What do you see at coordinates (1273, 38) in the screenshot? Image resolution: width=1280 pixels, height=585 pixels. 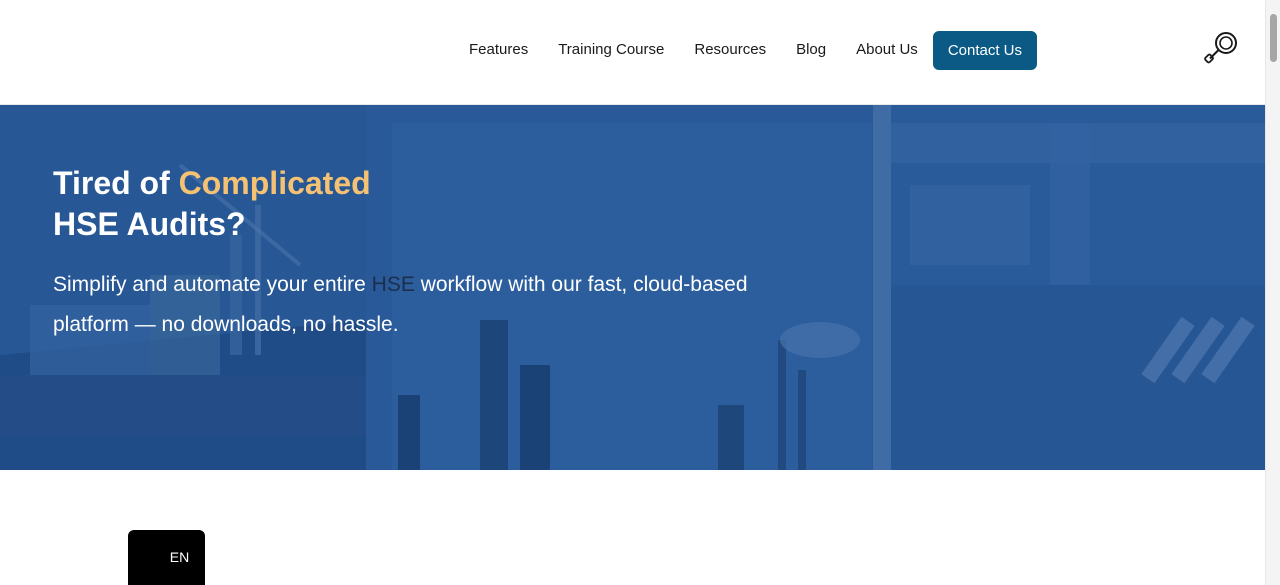 I see `scrollbar-thumb` at bounding box center [1273, 38].